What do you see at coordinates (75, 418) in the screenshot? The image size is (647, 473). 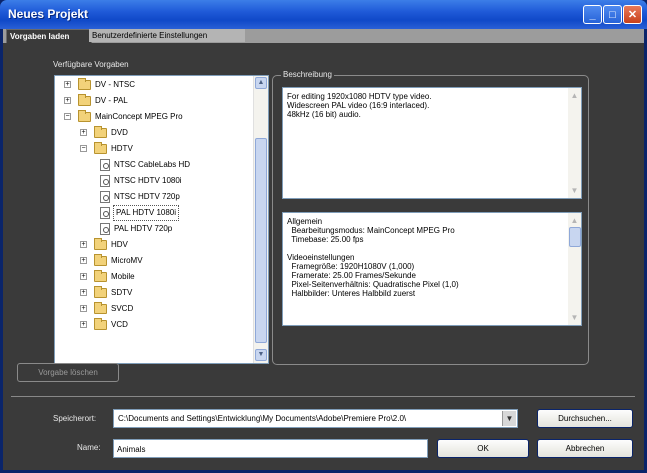 I see `location-label: Speicherort:` at bounding box center [75, 418].